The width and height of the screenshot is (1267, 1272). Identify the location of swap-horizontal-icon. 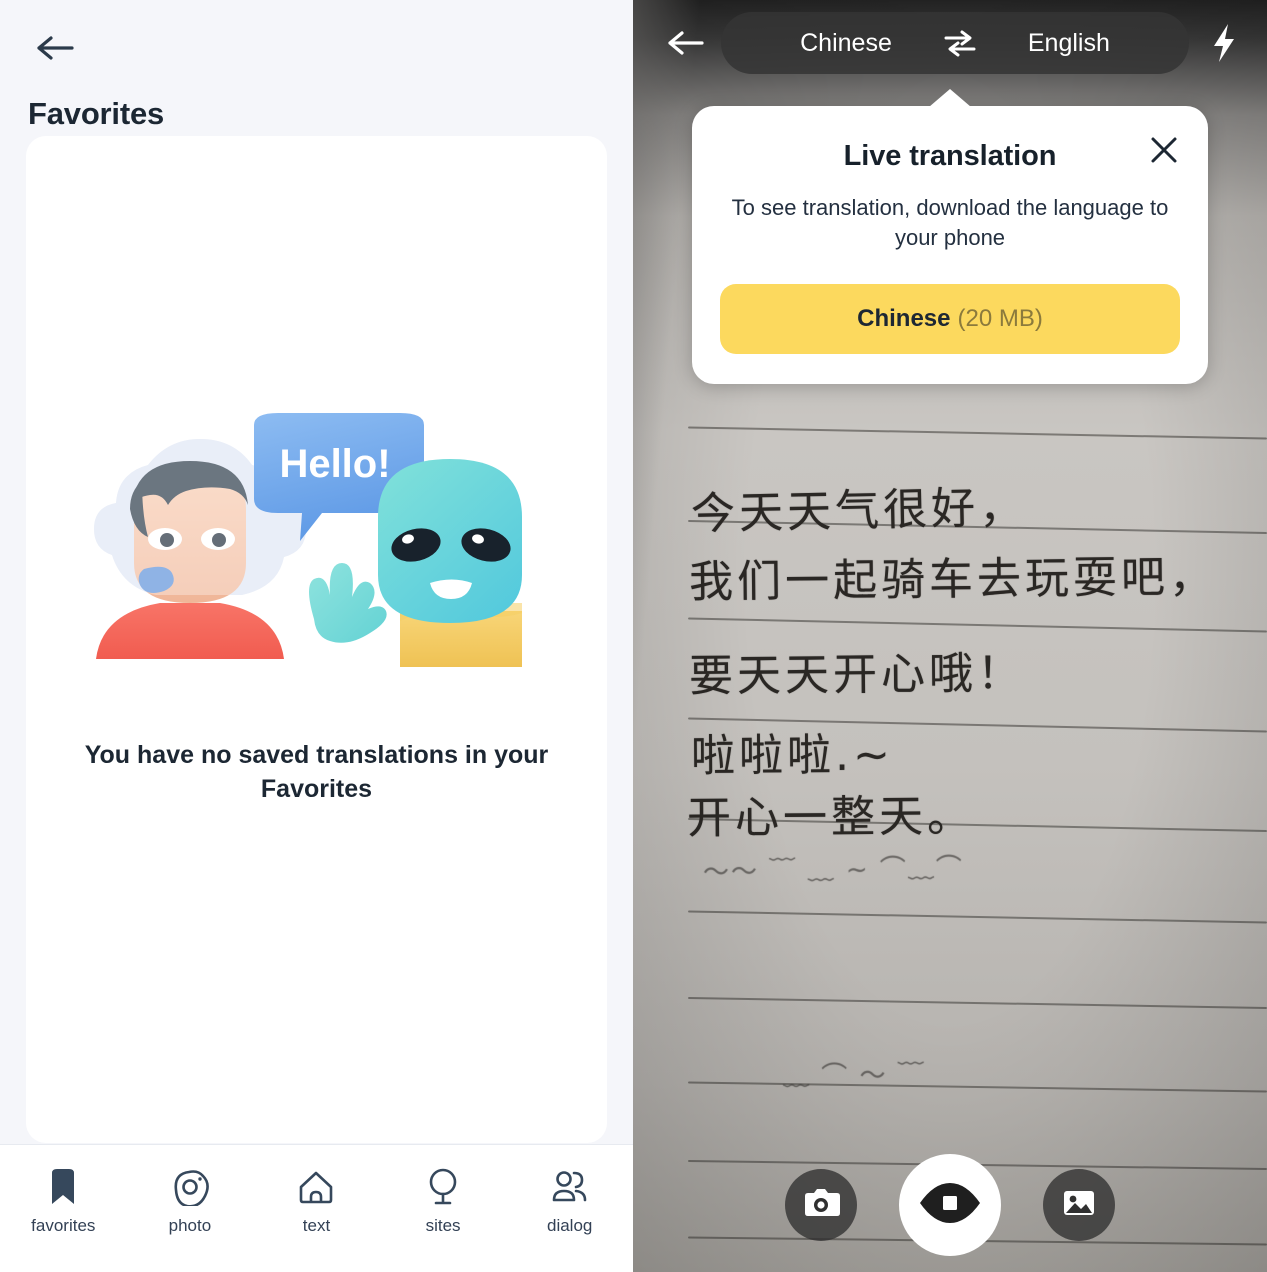
(960, 43).